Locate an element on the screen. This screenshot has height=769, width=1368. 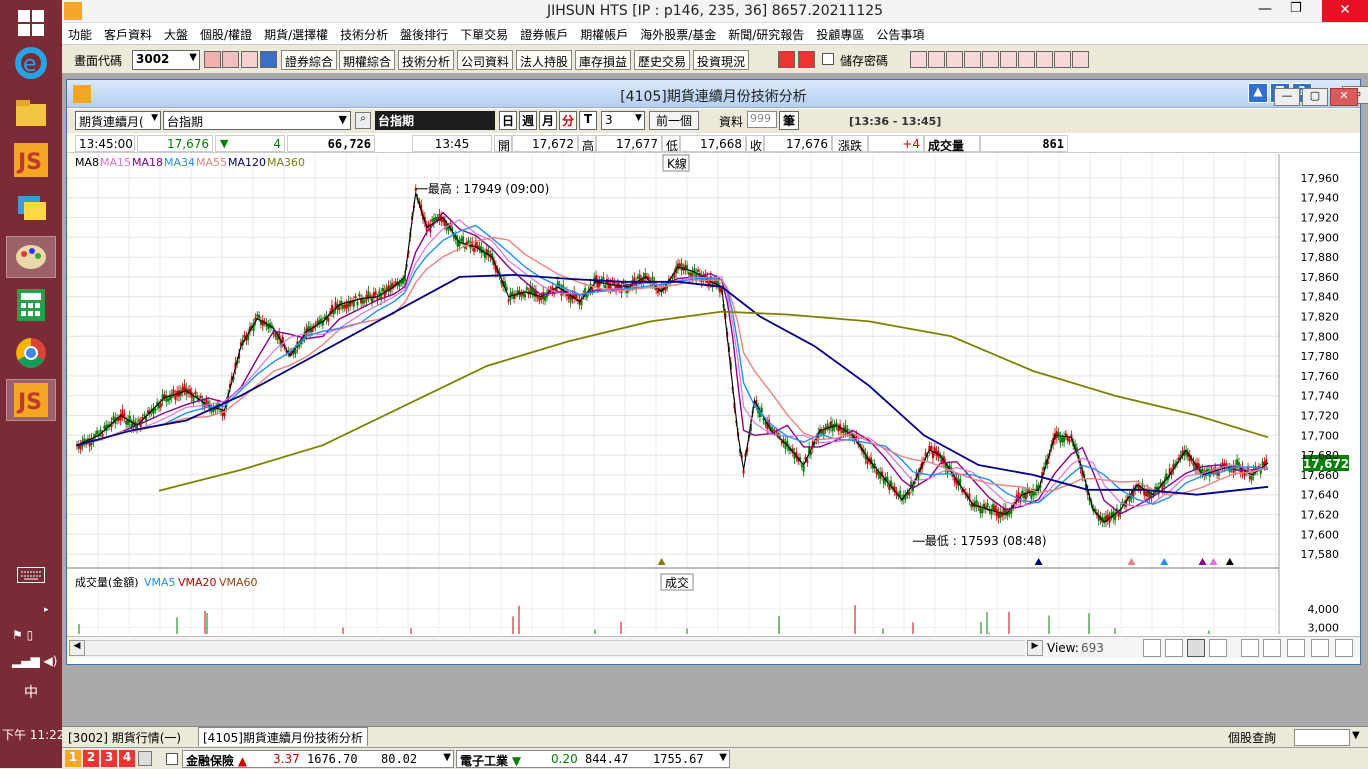
draw-tool3-icon is located at coordinates (954, 59).